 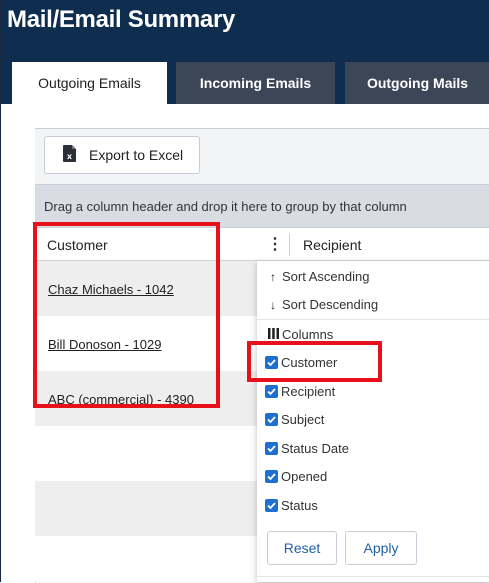 I want to click on apply-button: Apply, so click(x=381, y=548).